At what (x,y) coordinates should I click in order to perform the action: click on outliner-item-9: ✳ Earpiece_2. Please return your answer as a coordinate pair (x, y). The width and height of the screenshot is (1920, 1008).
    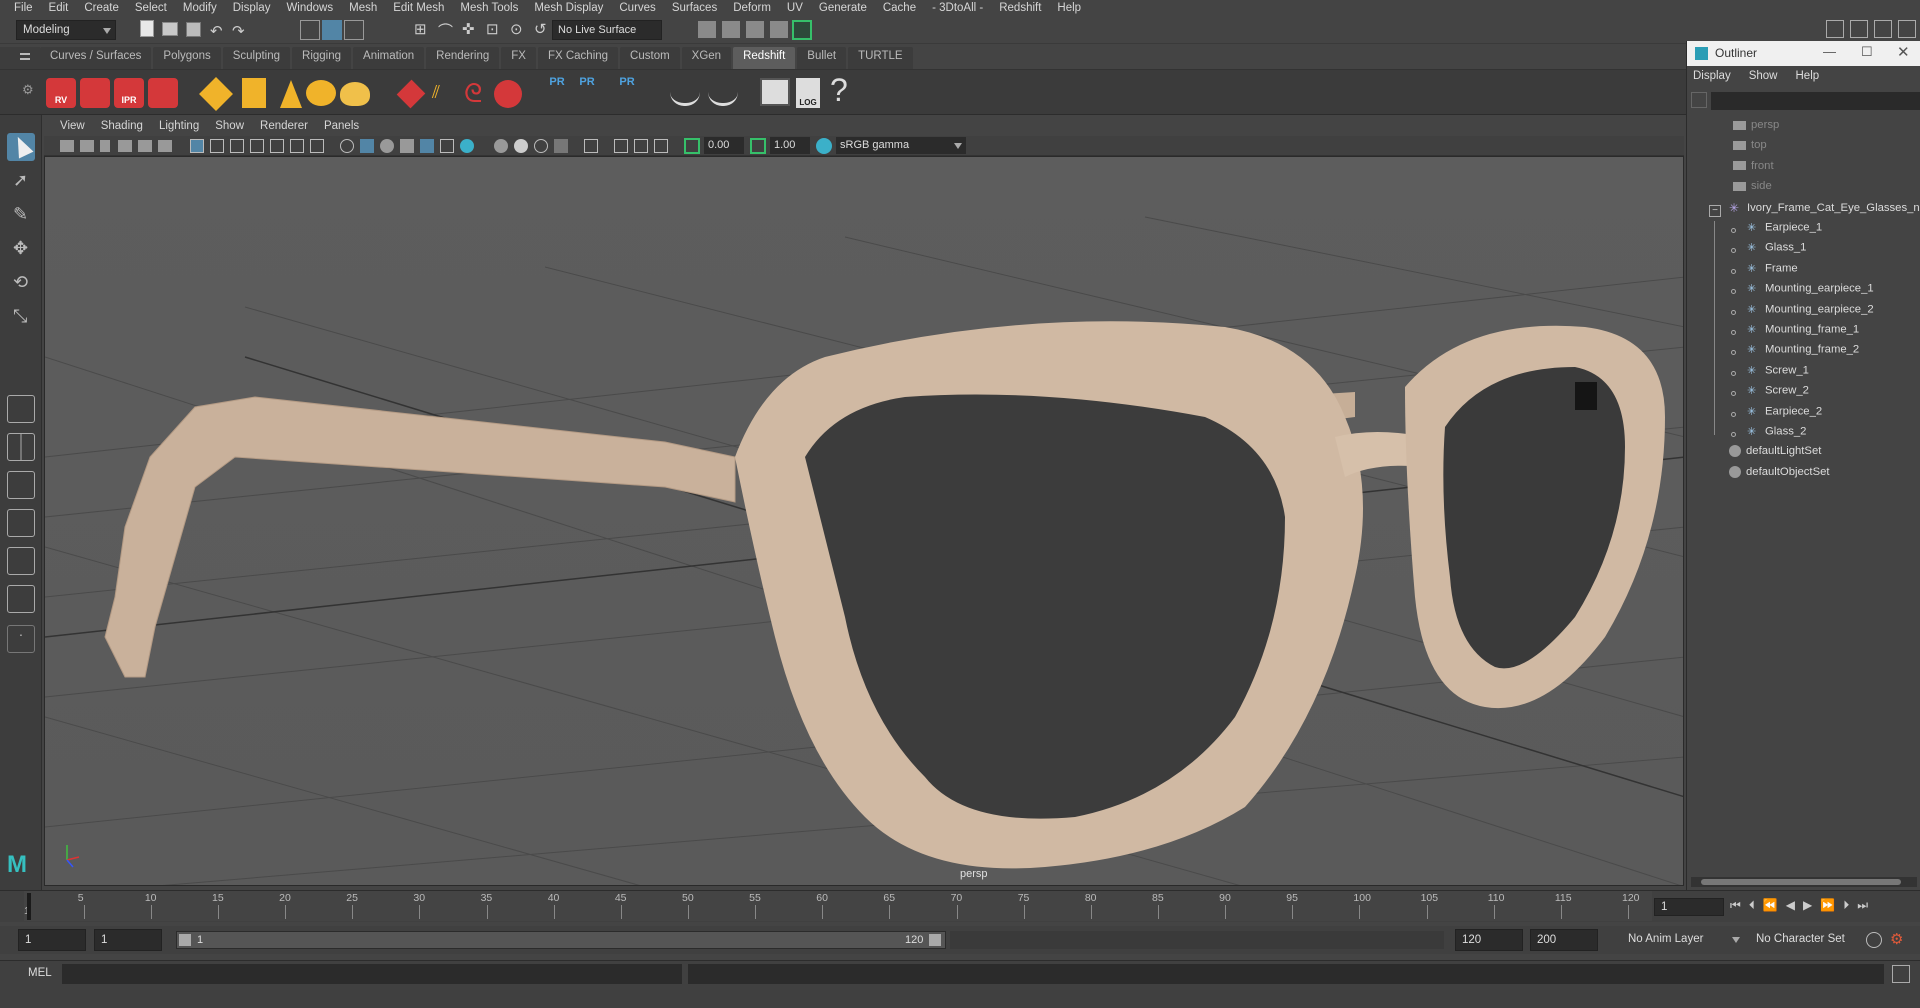
    Looking at the image, I should click on (1784, 414).